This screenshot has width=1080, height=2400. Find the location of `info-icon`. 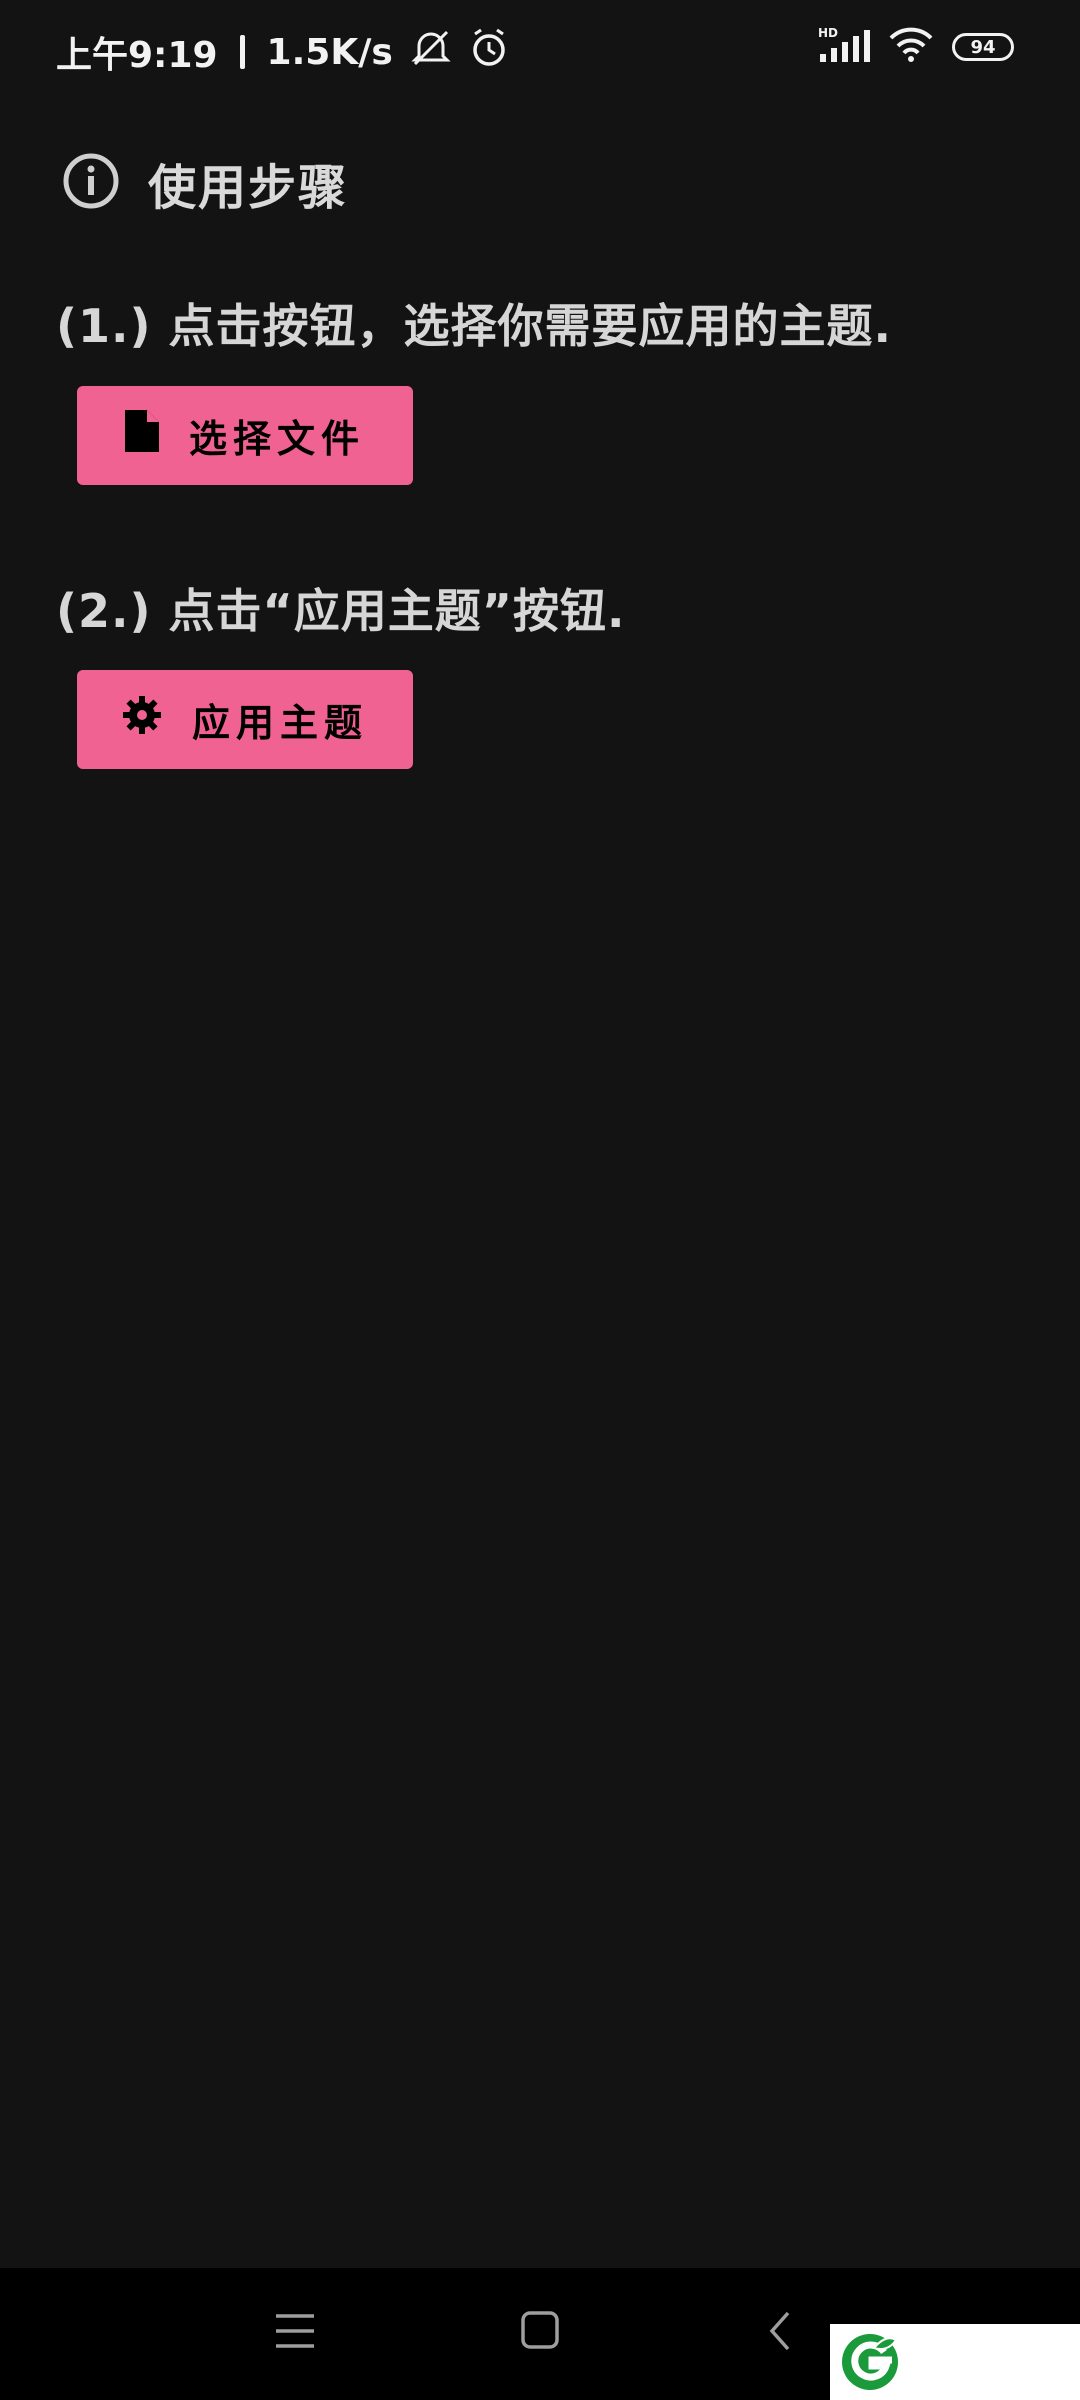

info-icon is located at coordinates (91, 183).